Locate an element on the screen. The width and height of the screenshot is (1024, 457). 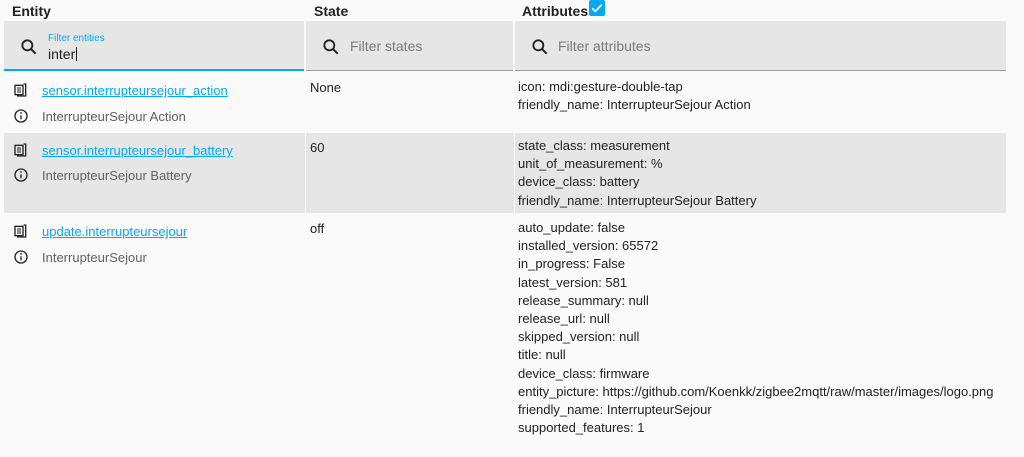
checkmark-icon is located at coordinates (597, 8).